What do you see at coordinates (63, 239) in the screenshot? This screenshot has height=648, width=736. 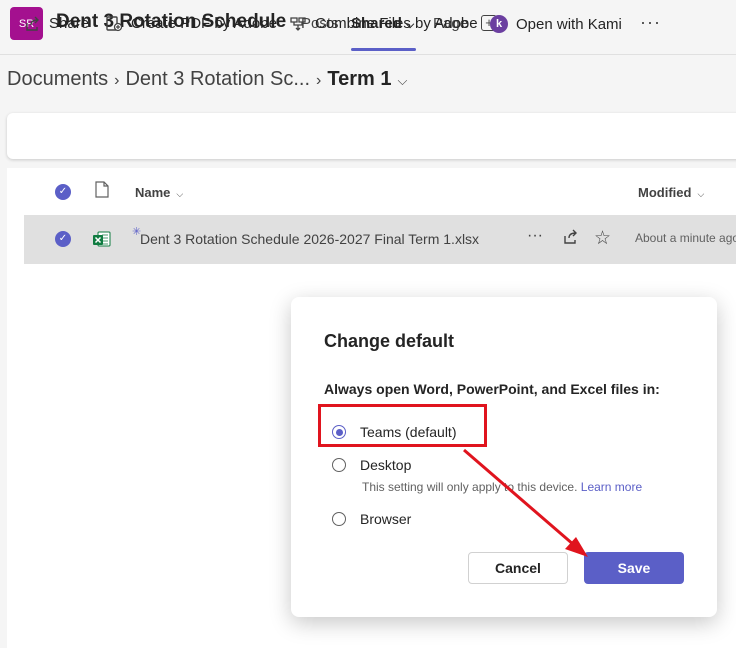 I see `row-checkbox: ✓` at bounding box center [63, 239].